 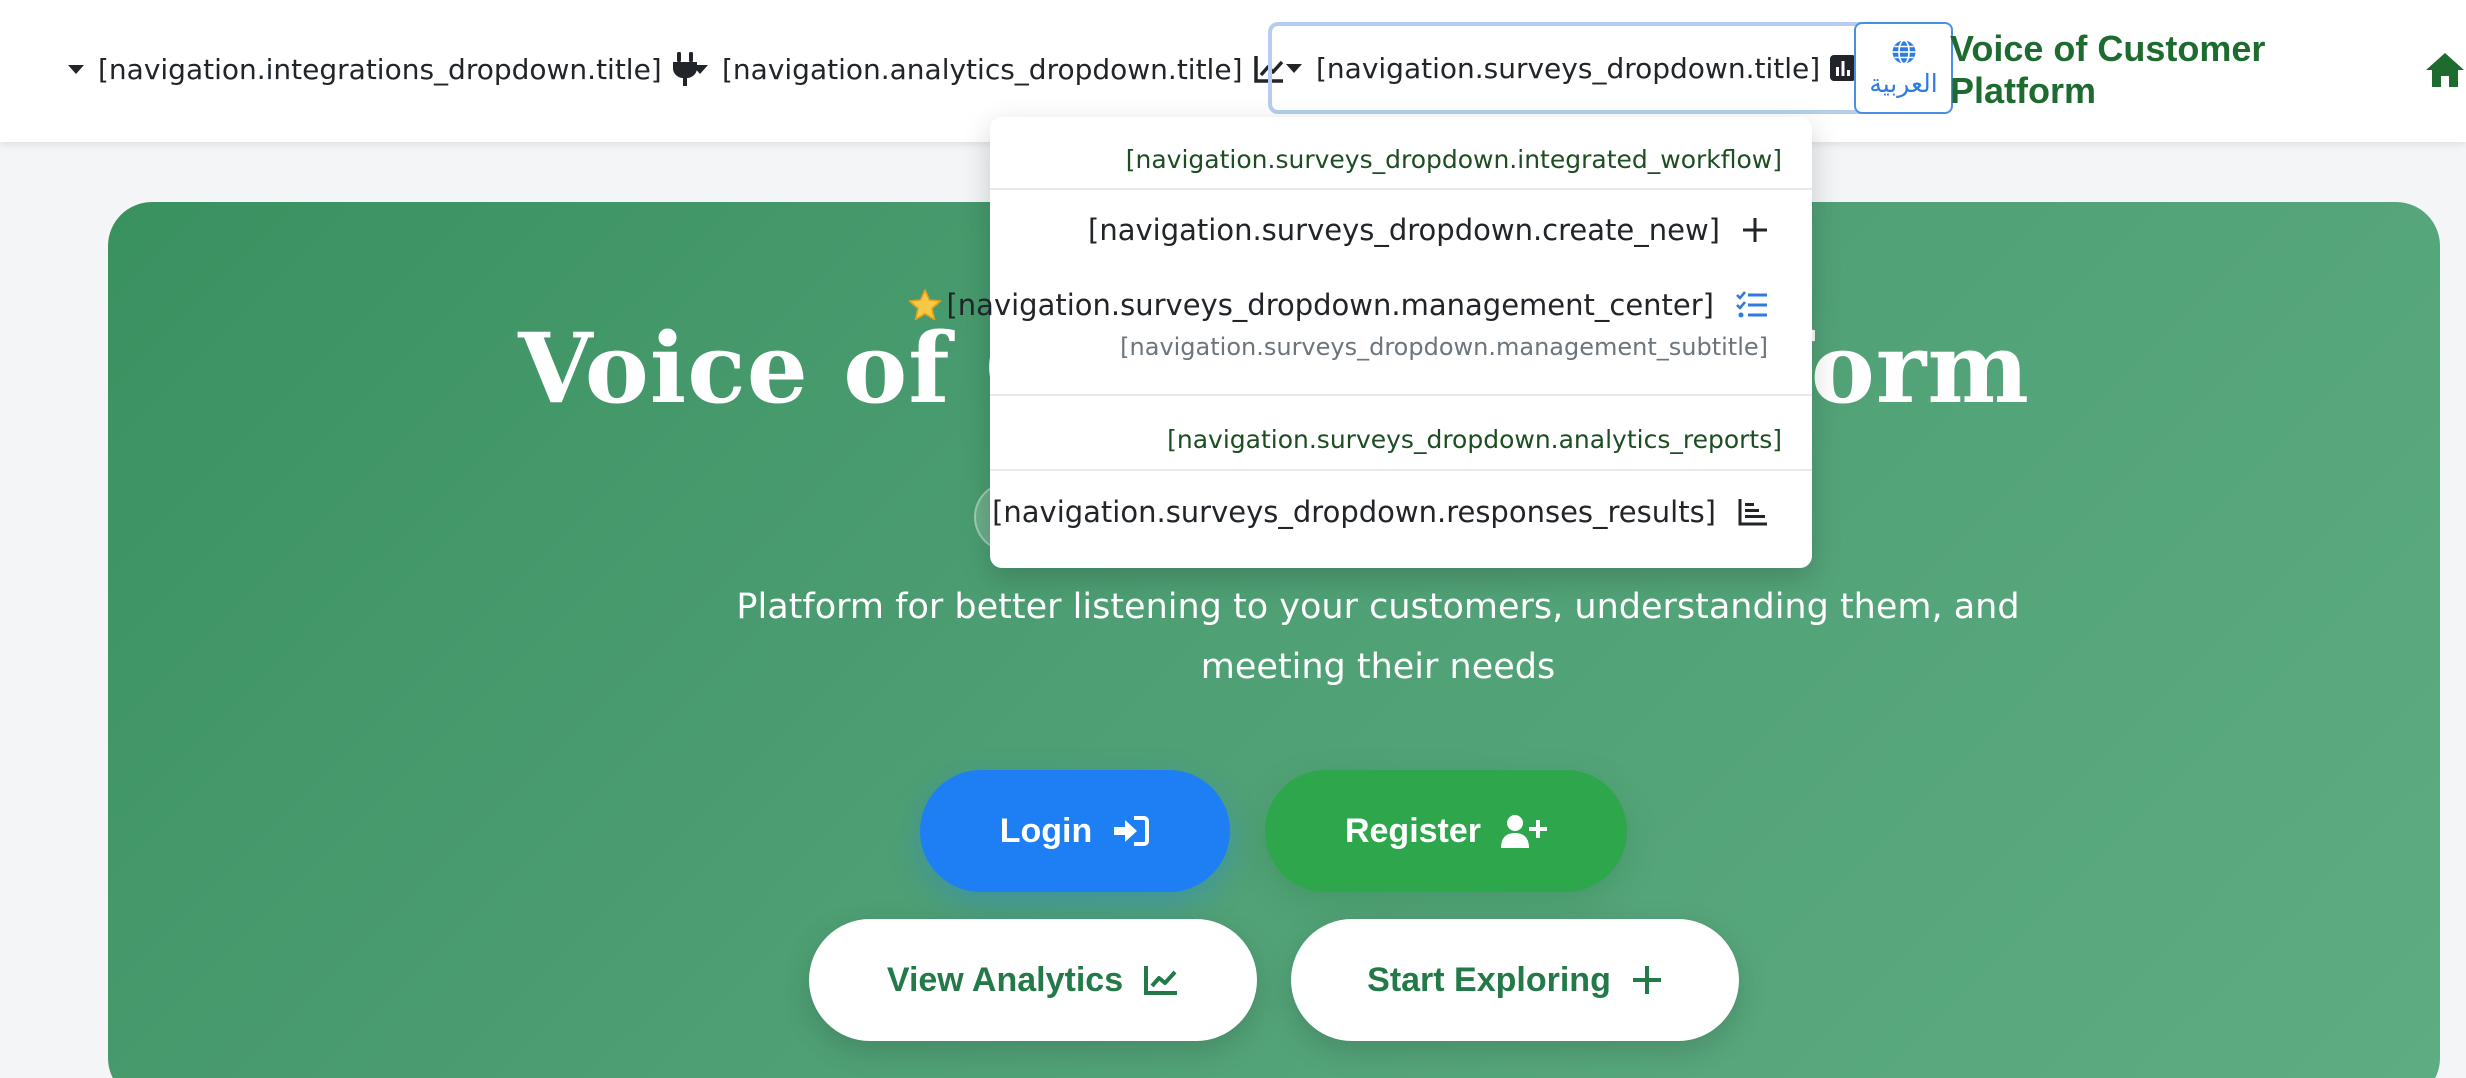 I want to click on language-label: العربية, so click(x=1903, y=83).